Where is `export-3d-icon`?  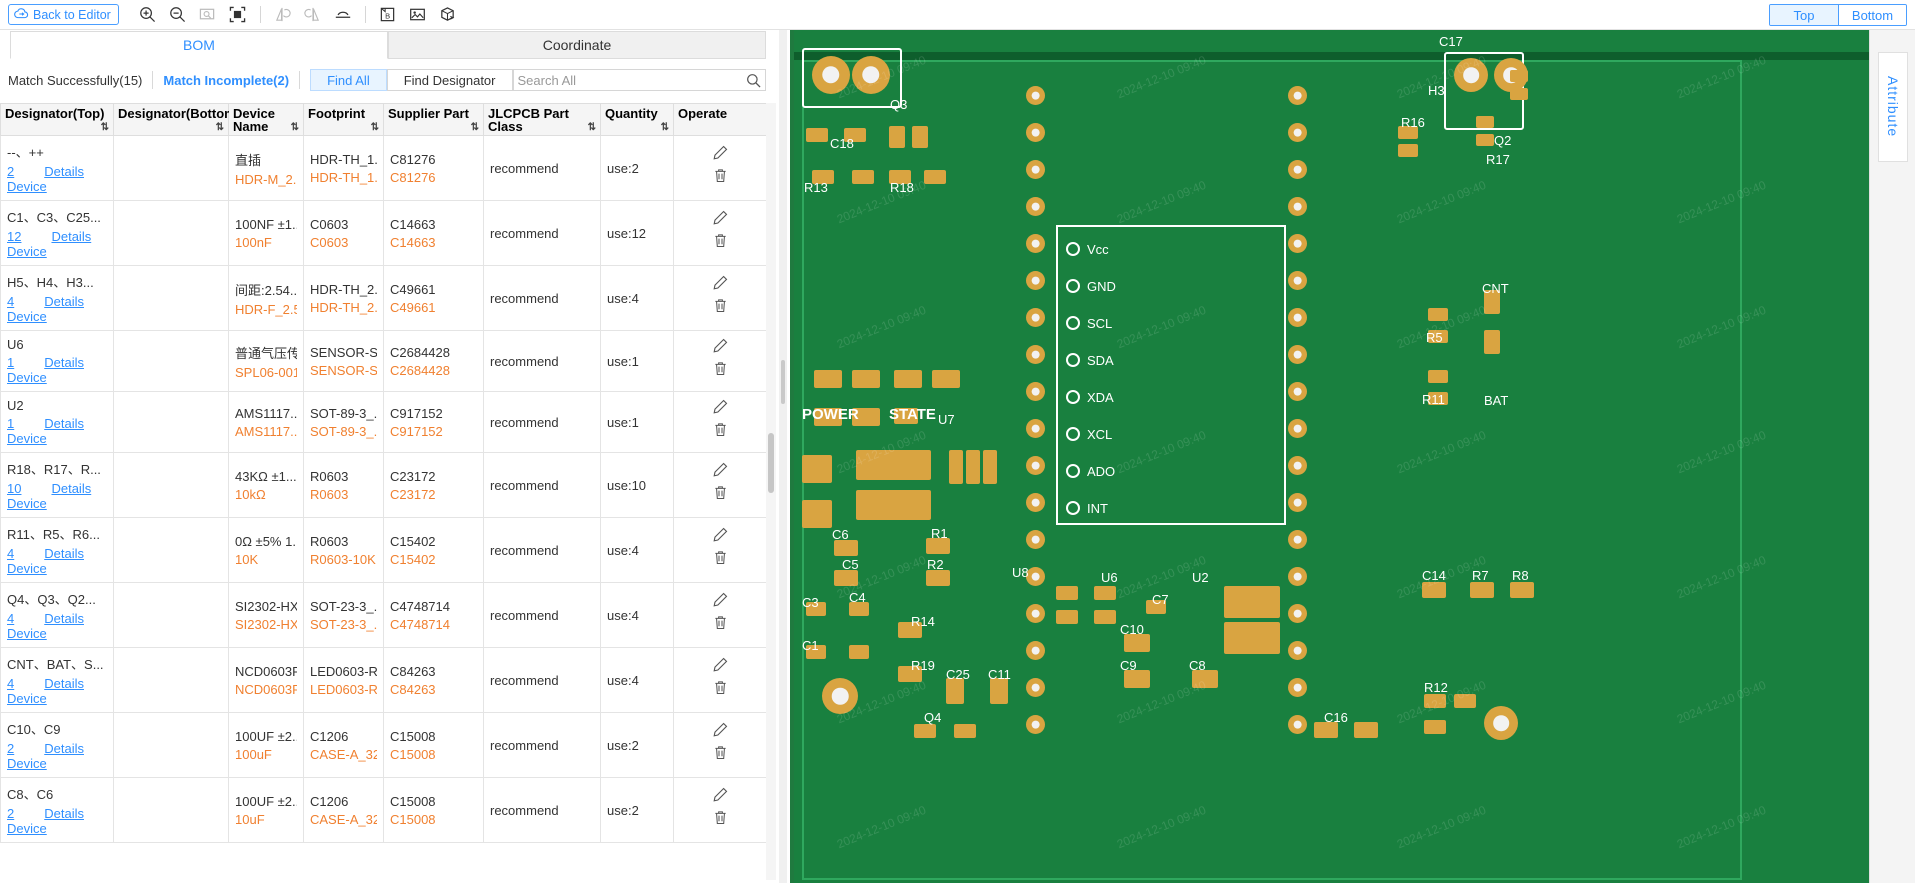
export-3d-icon is located at coordinates (448, 15).